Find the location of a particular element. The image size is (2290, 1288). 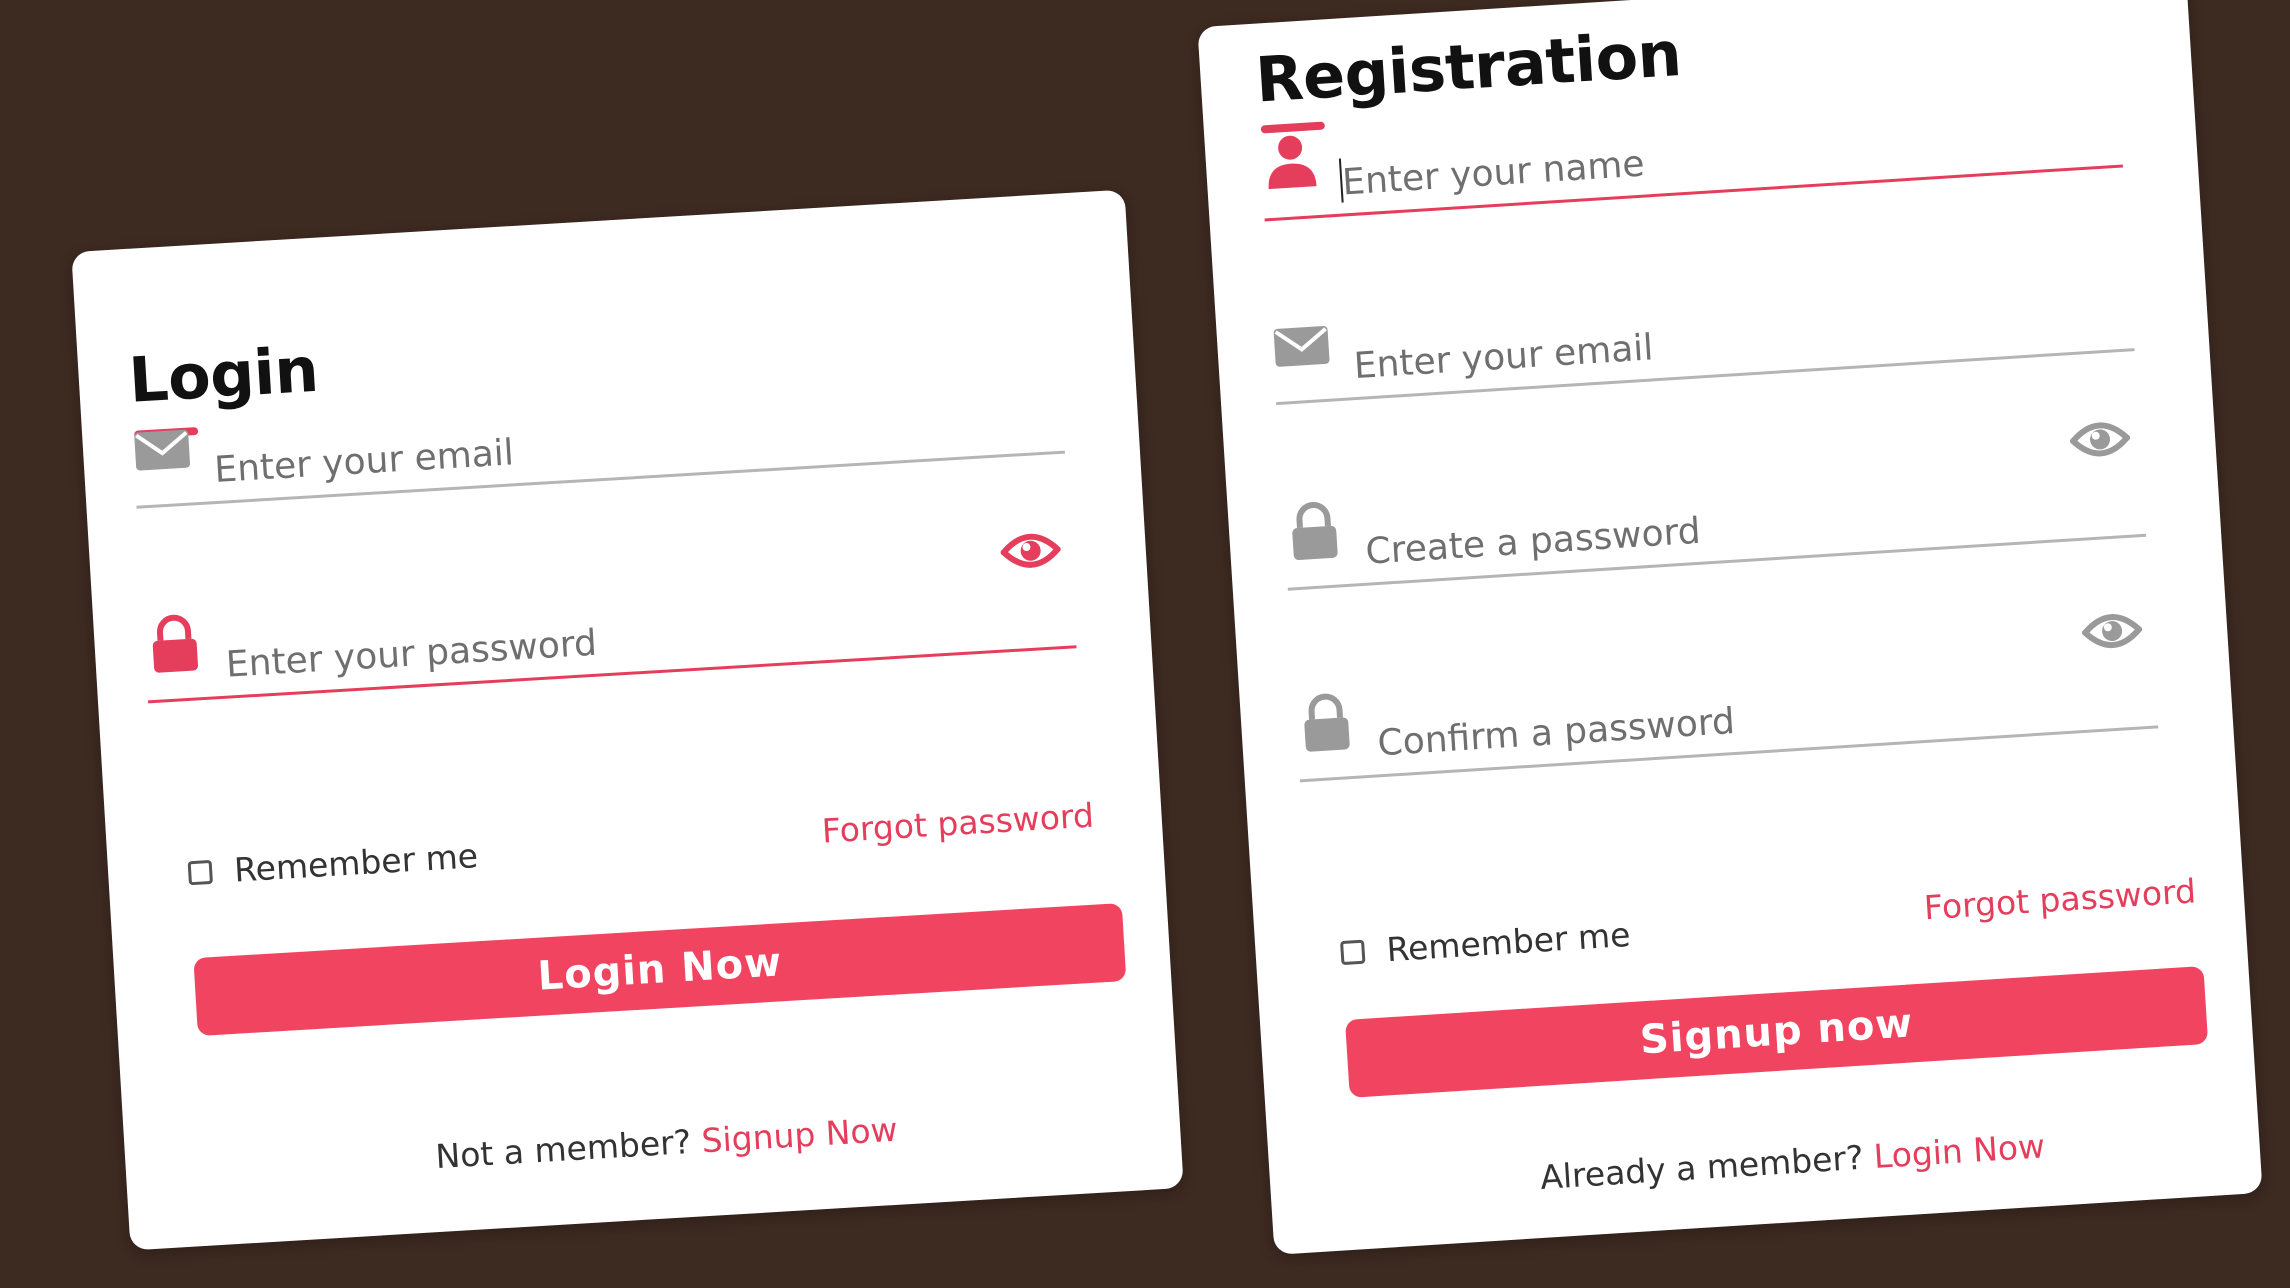

registration-footer: Already a member? Login Now is located at coordinates (1792, 1161).